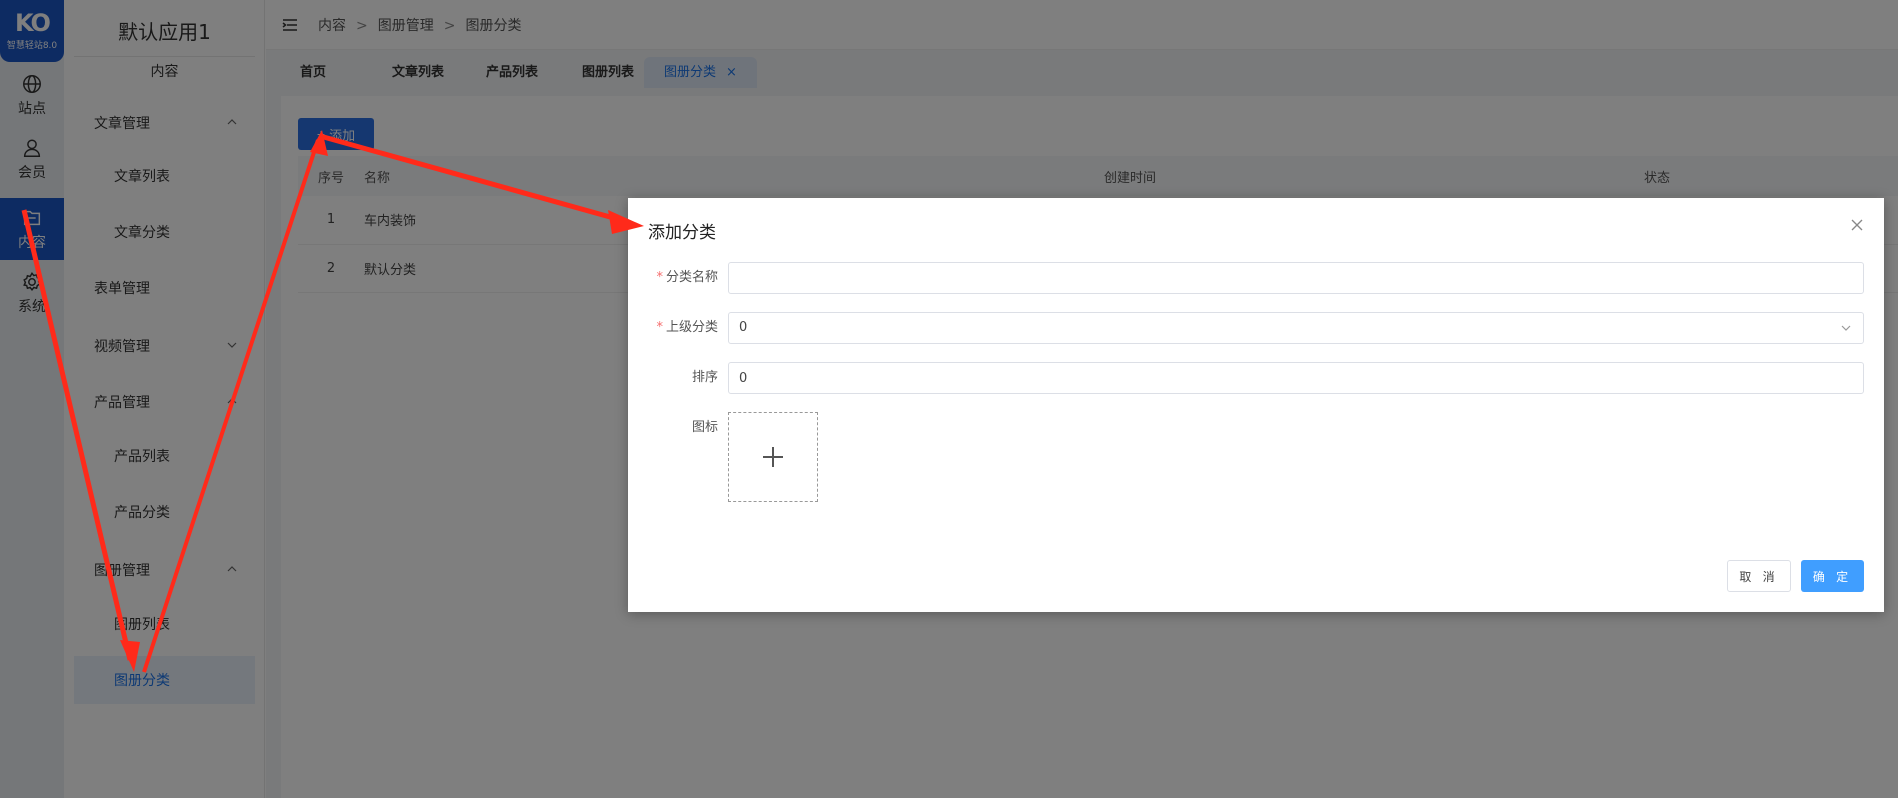  I want to click on close-icon, so click(1857, 225).